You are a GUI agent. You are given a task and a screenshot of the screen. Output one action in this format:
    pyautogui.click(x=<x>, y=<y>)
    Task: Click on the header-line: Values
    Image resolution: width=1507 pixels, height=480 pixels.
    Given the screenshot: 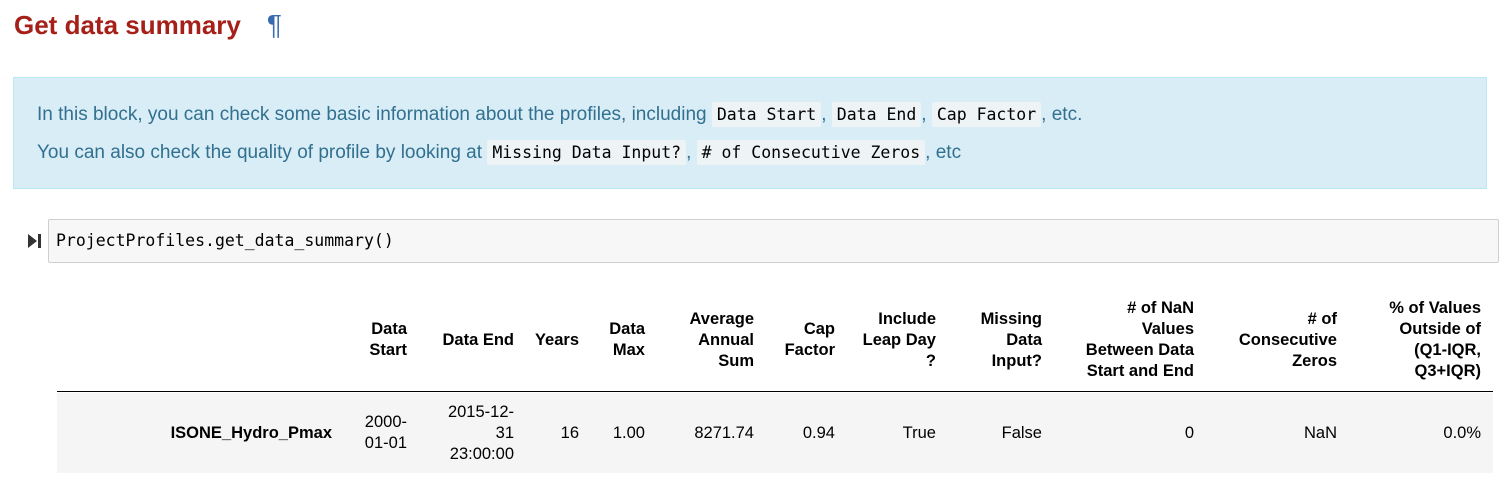 What is the action you would take?
    pyautogui.click(x=1167, y=329)
    